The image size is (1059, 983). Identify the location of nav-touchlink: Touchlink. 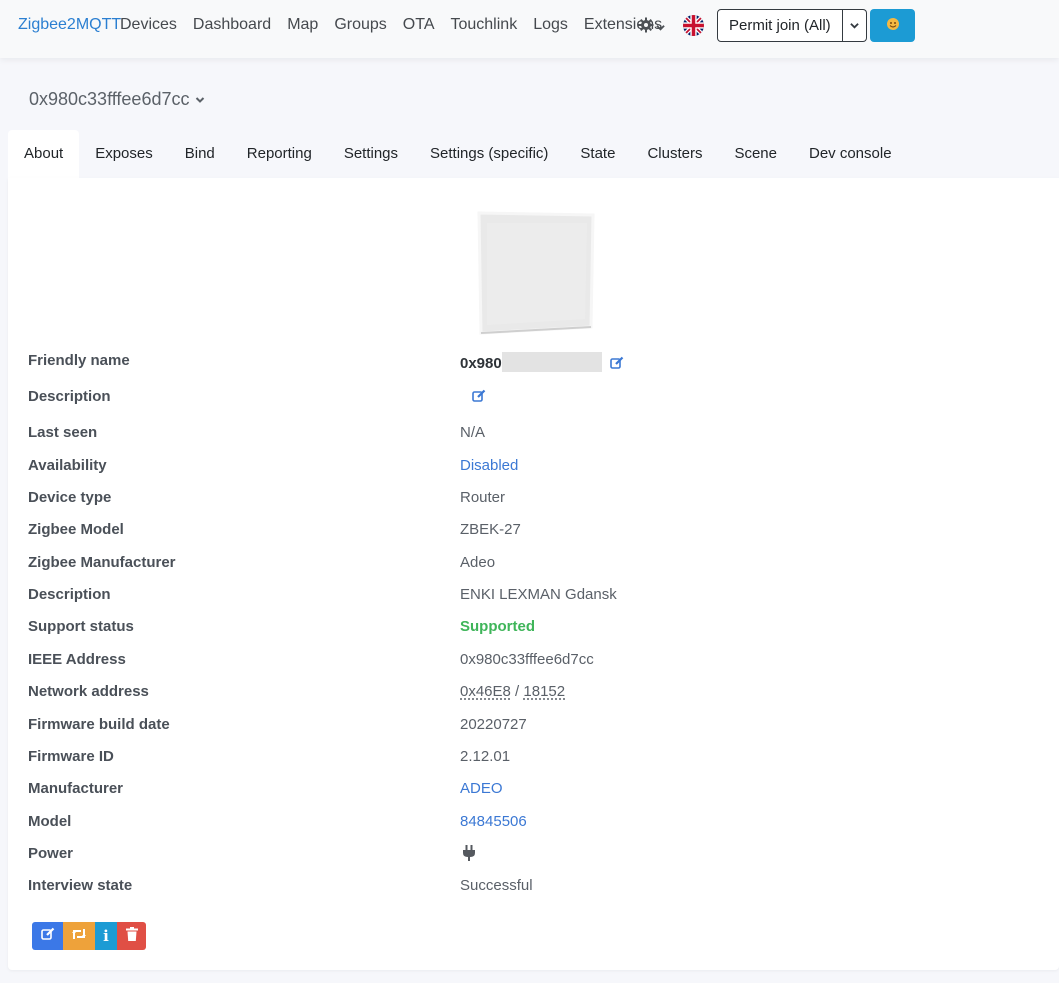
(483, 25).